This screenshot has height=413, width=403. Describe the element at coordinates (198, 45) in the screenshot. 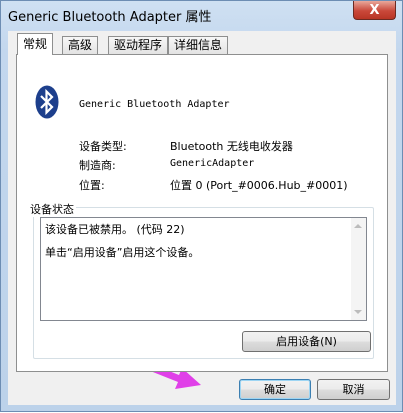

I see `tab-details: 详细信息` at that location.